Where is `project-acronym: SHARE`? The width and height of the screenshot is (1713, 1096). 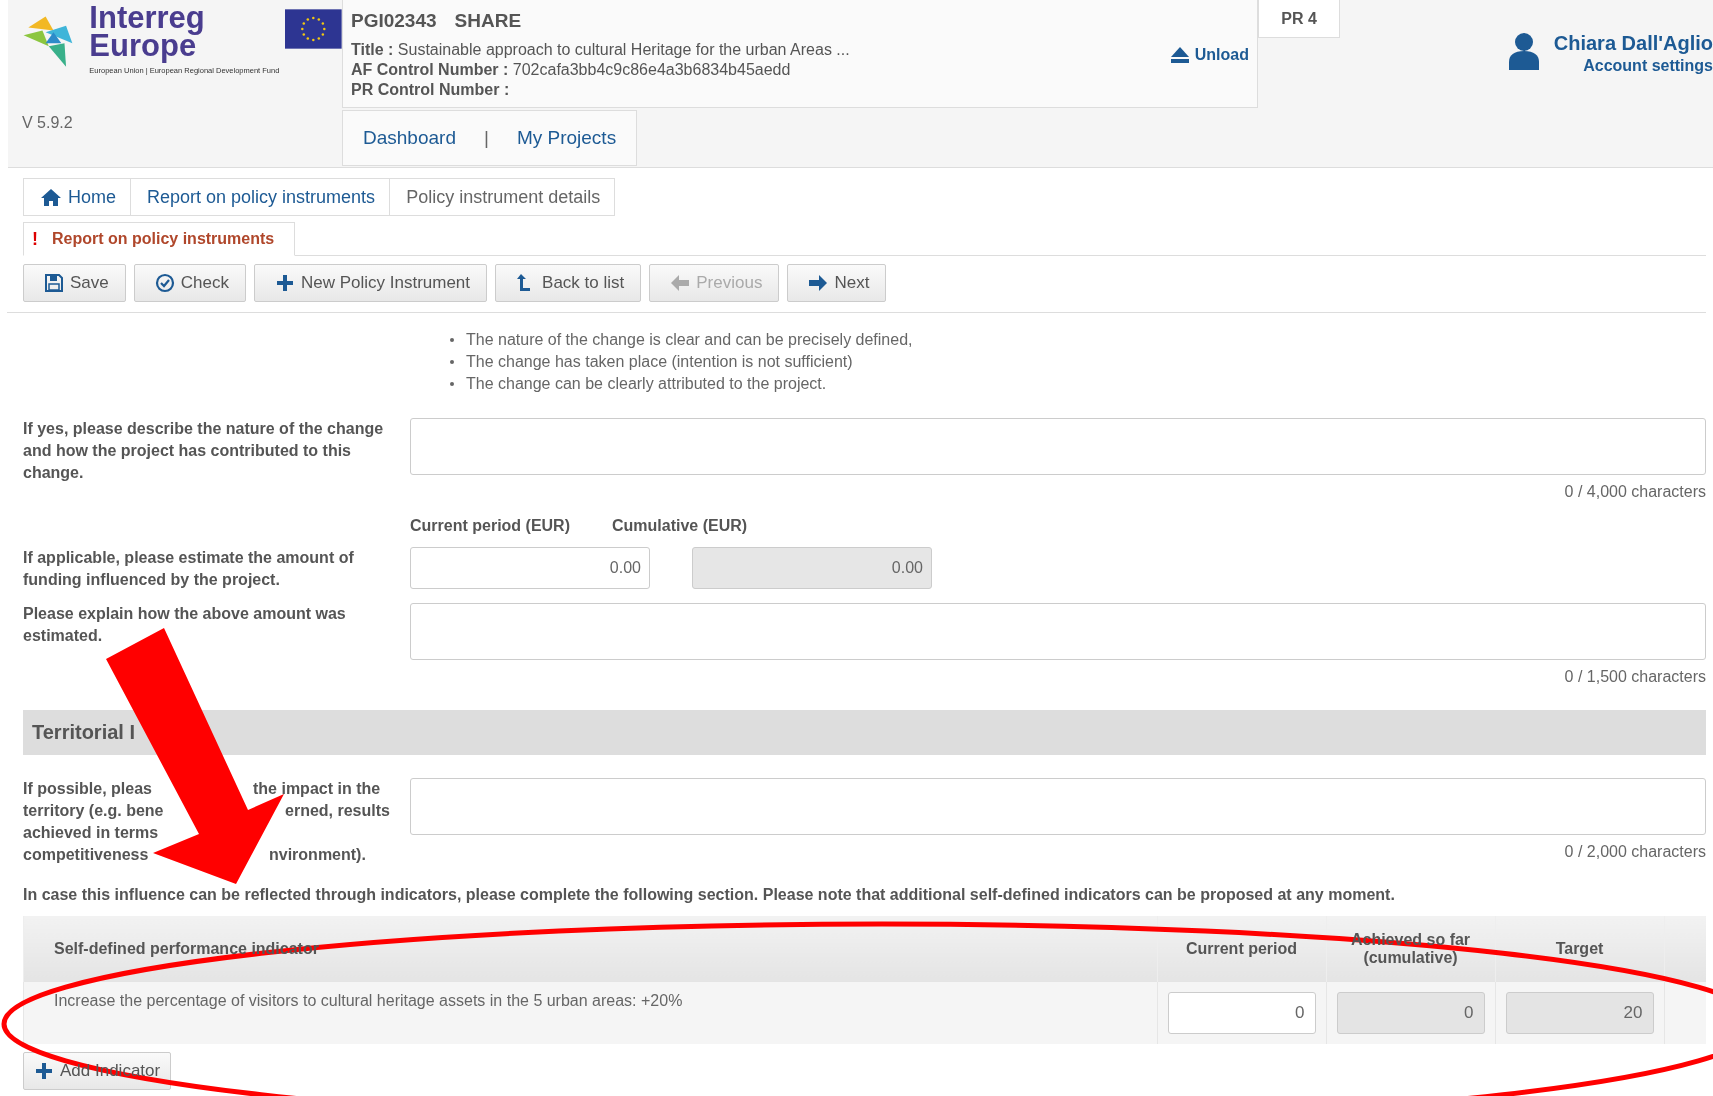
project-acronym: SHARE is located at coordinates (488, 21).